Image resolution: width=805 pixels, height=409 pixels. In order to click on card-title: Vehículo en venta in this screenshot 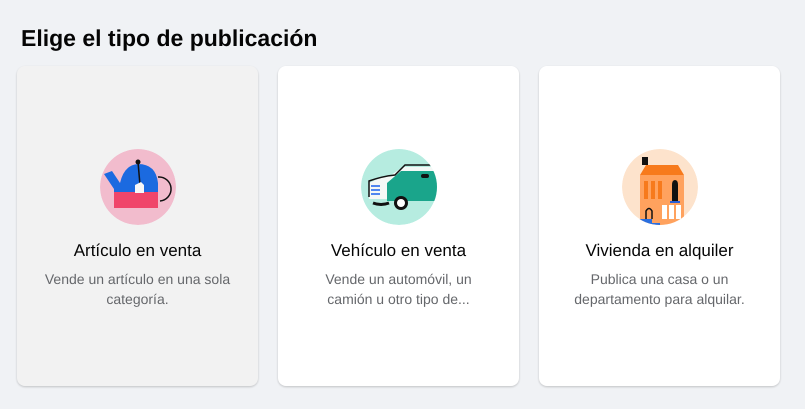, I will do `click(398, 251)`.